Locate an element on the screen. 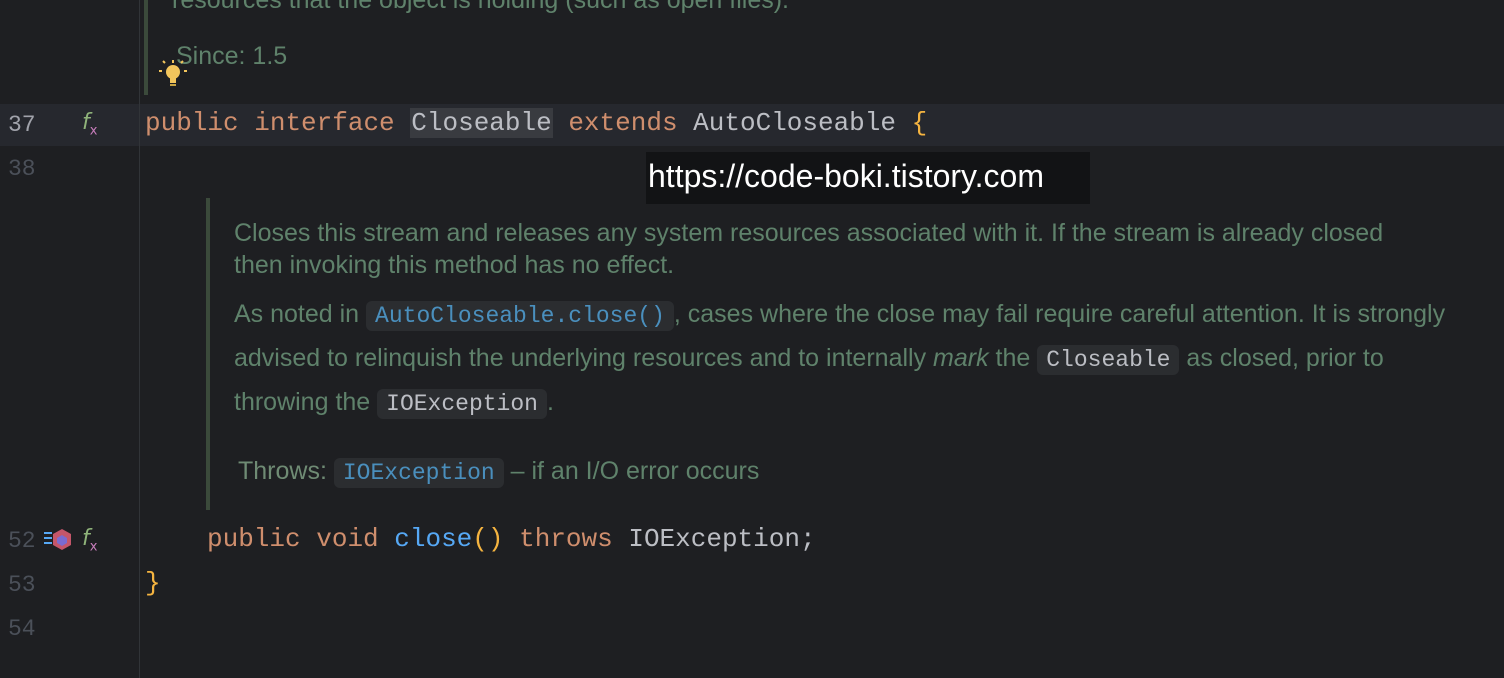 This screenshot has width=1504, height=678. line-number: 38 is located at coordinates (22, 169).